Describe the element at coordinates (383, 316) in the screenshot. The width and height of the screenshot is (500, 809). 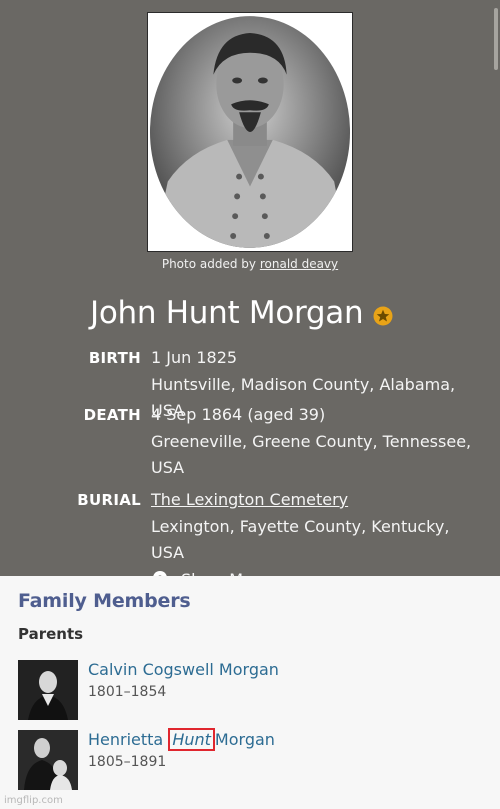
I see `star-badge-icon` at that location.